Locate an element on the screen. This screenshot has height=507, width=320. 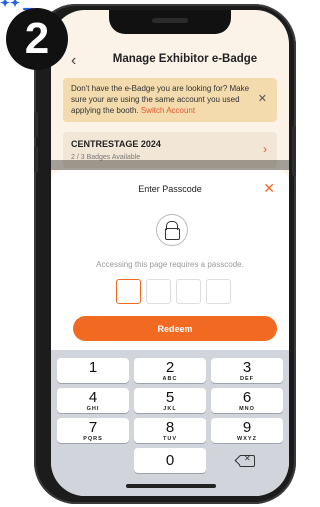
step-number-badge: 2 is located at coordinates (37, 39).